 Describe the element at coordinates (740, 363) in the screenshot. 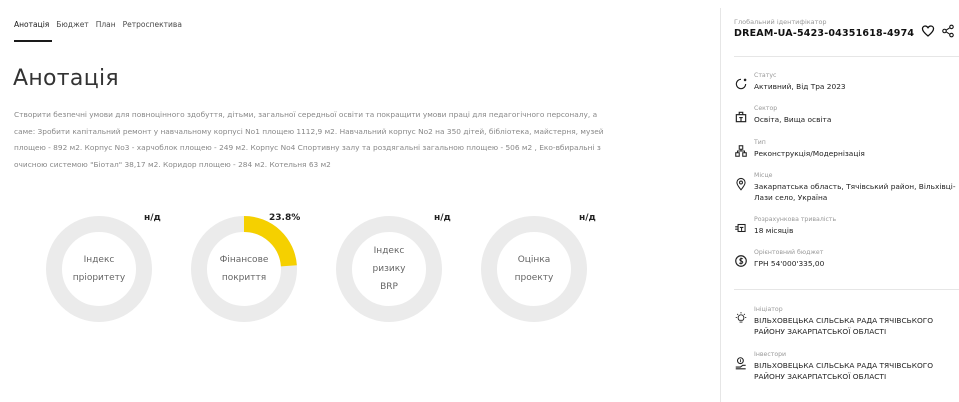

I see `investor-icon` at that location.